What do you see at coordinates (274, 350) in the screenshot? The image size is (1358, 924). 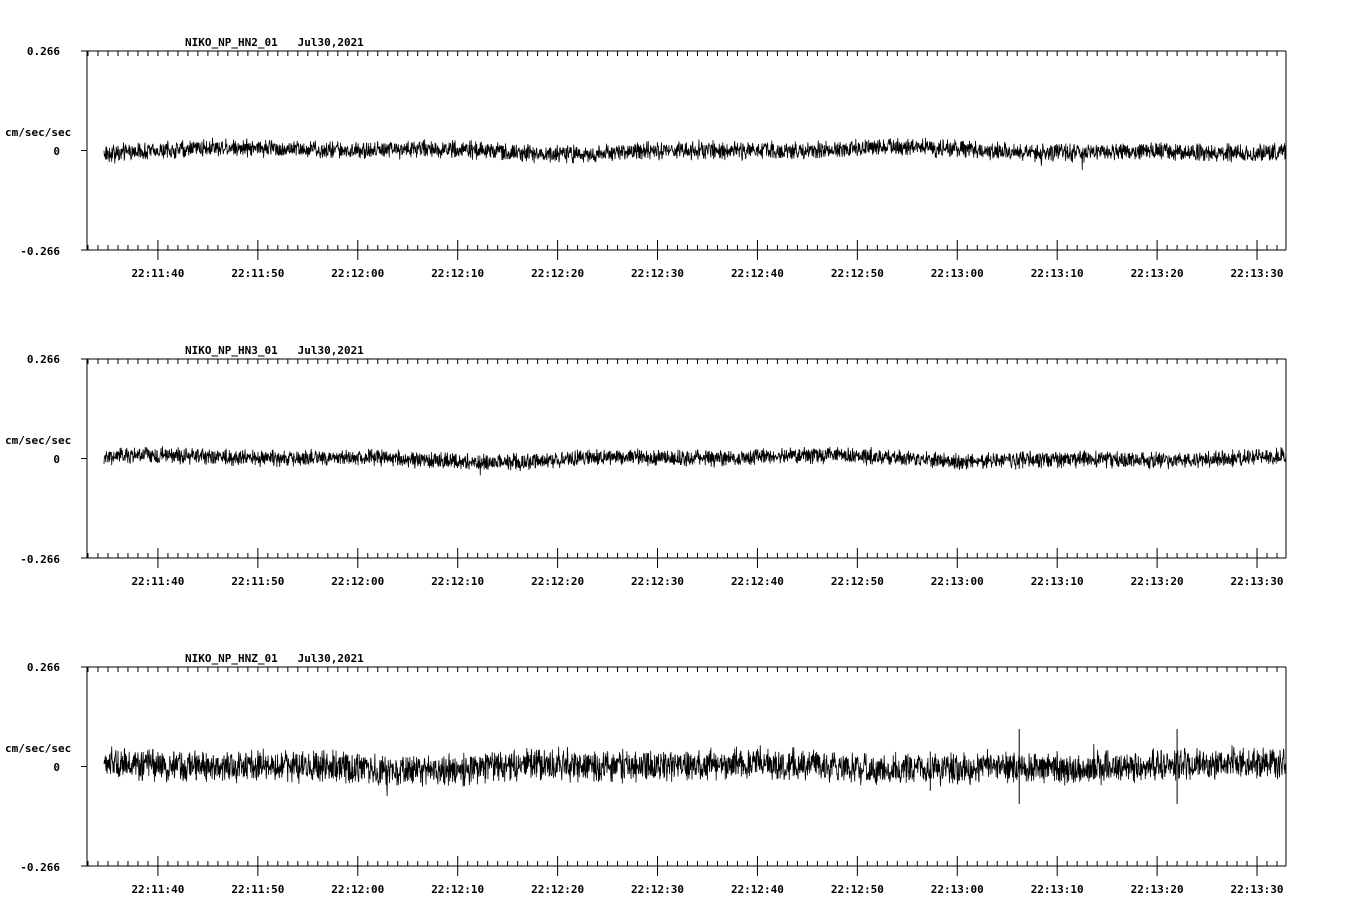 I see `panel-title: NIKO_NP_HN3_01 Jul30,2021` at bounding box center [274, 350].